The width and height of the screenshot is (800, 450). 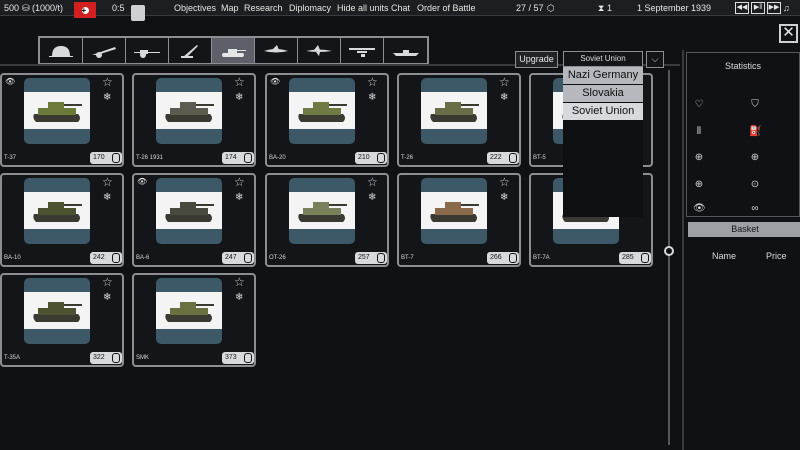 I want to click on unit-card: 👁 ☆ ❄ BA-20 210, so click(x=327, y=120).